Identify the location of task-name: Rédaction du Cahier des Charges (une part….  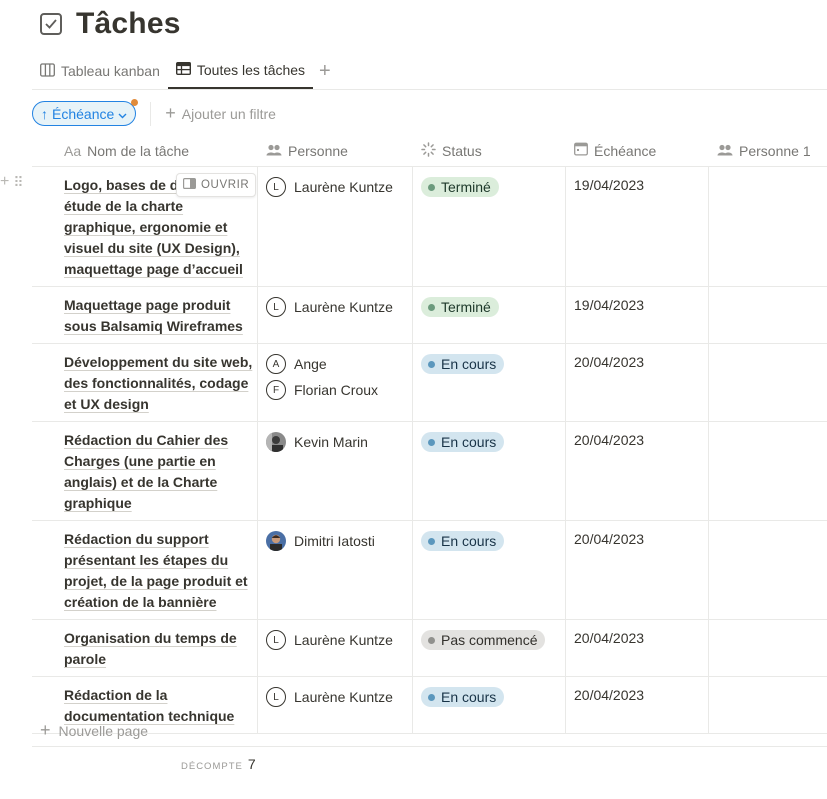
(158, 472).